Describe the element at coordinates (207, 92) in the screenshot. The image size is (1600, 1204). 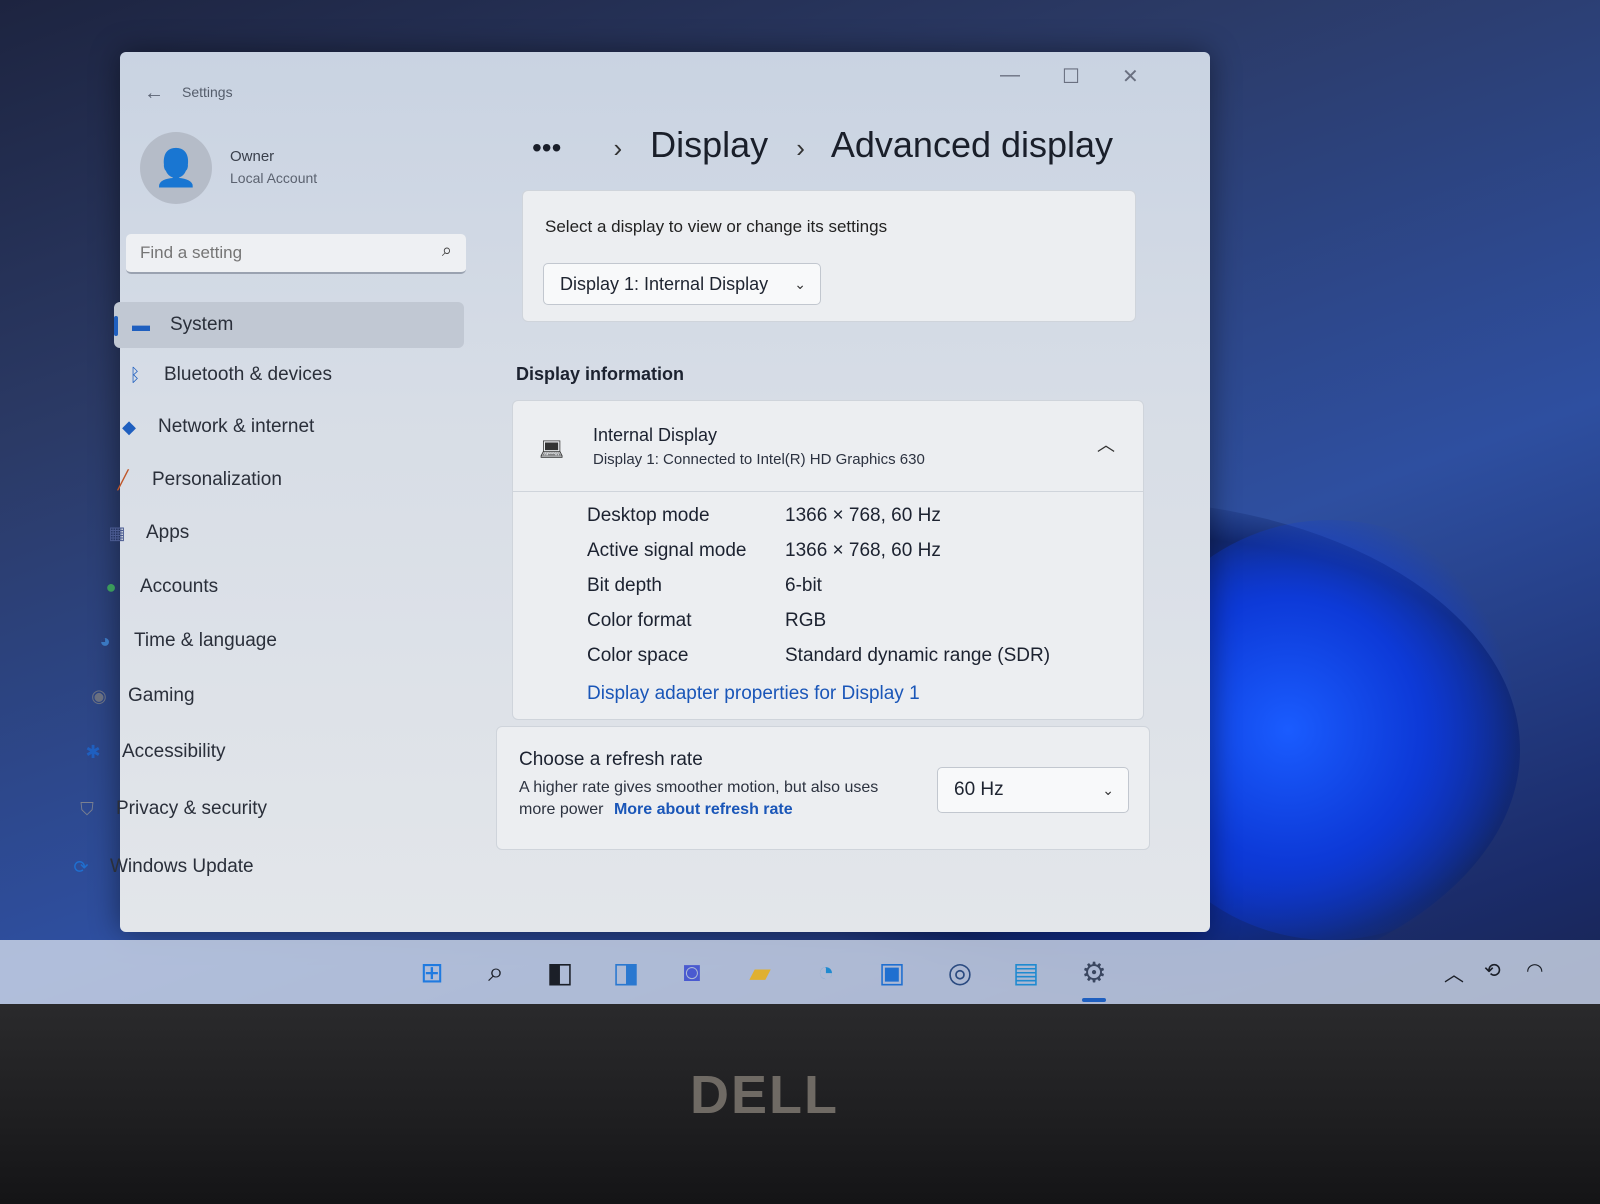
I see `app-title: Settings` at that location.